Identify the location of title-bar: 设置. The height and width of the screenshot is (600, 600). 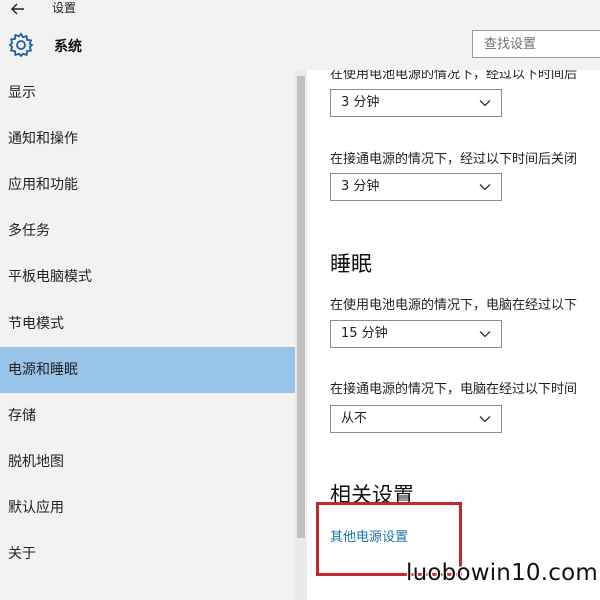
(300, 10).